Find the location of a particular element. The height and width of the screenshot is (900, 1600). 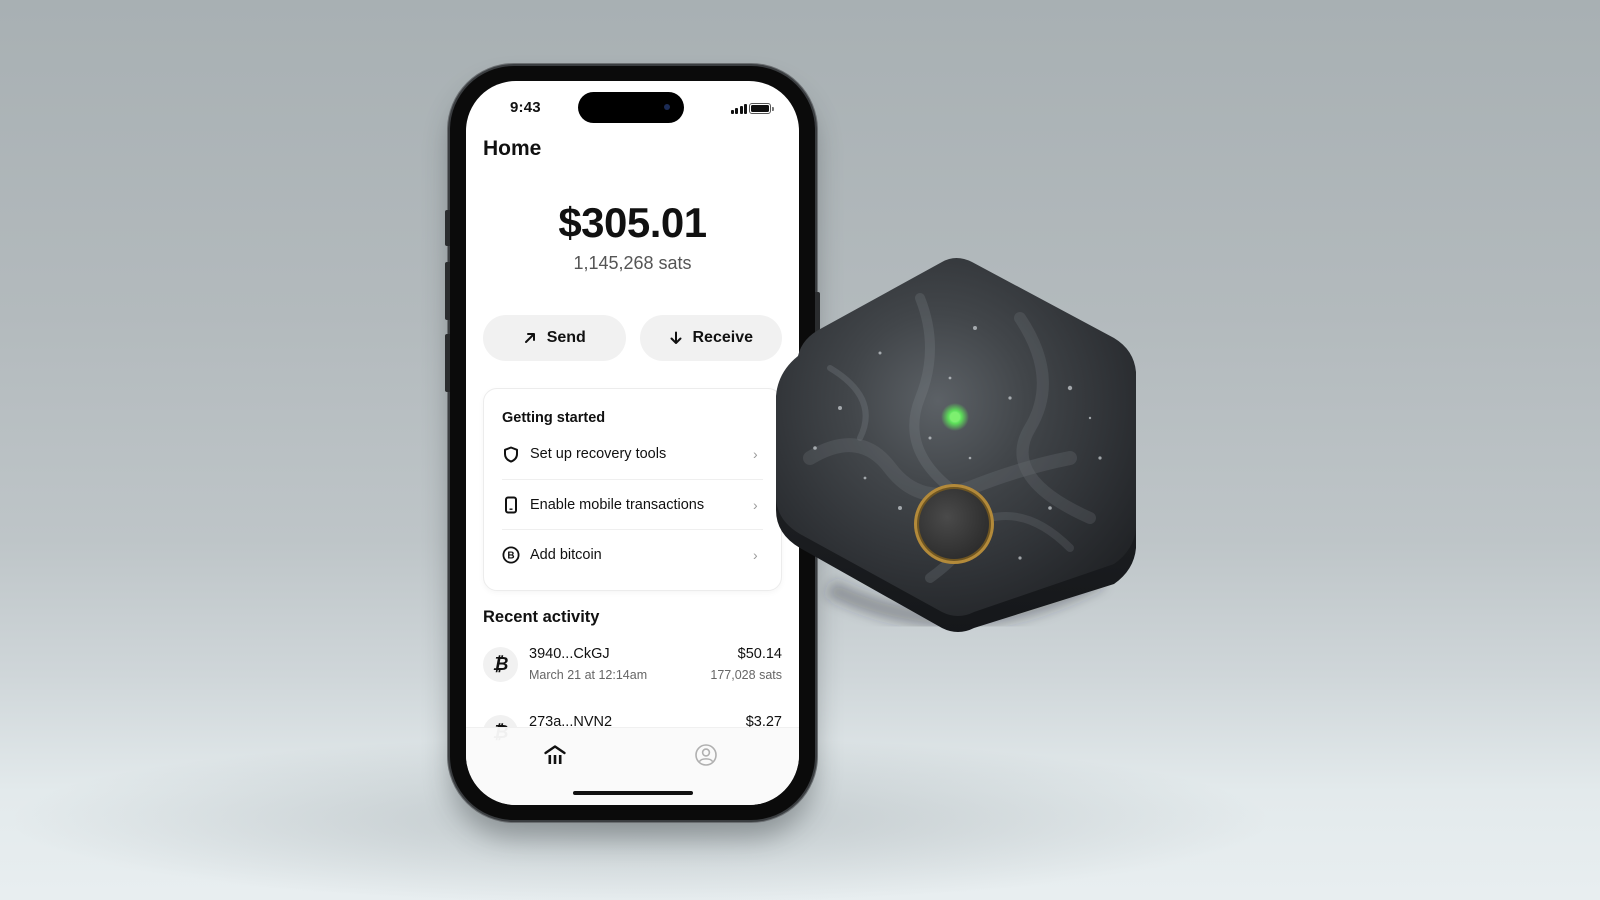

add-bitcoin-item: B Add bitcoin › is located at coordinates (632, 554).